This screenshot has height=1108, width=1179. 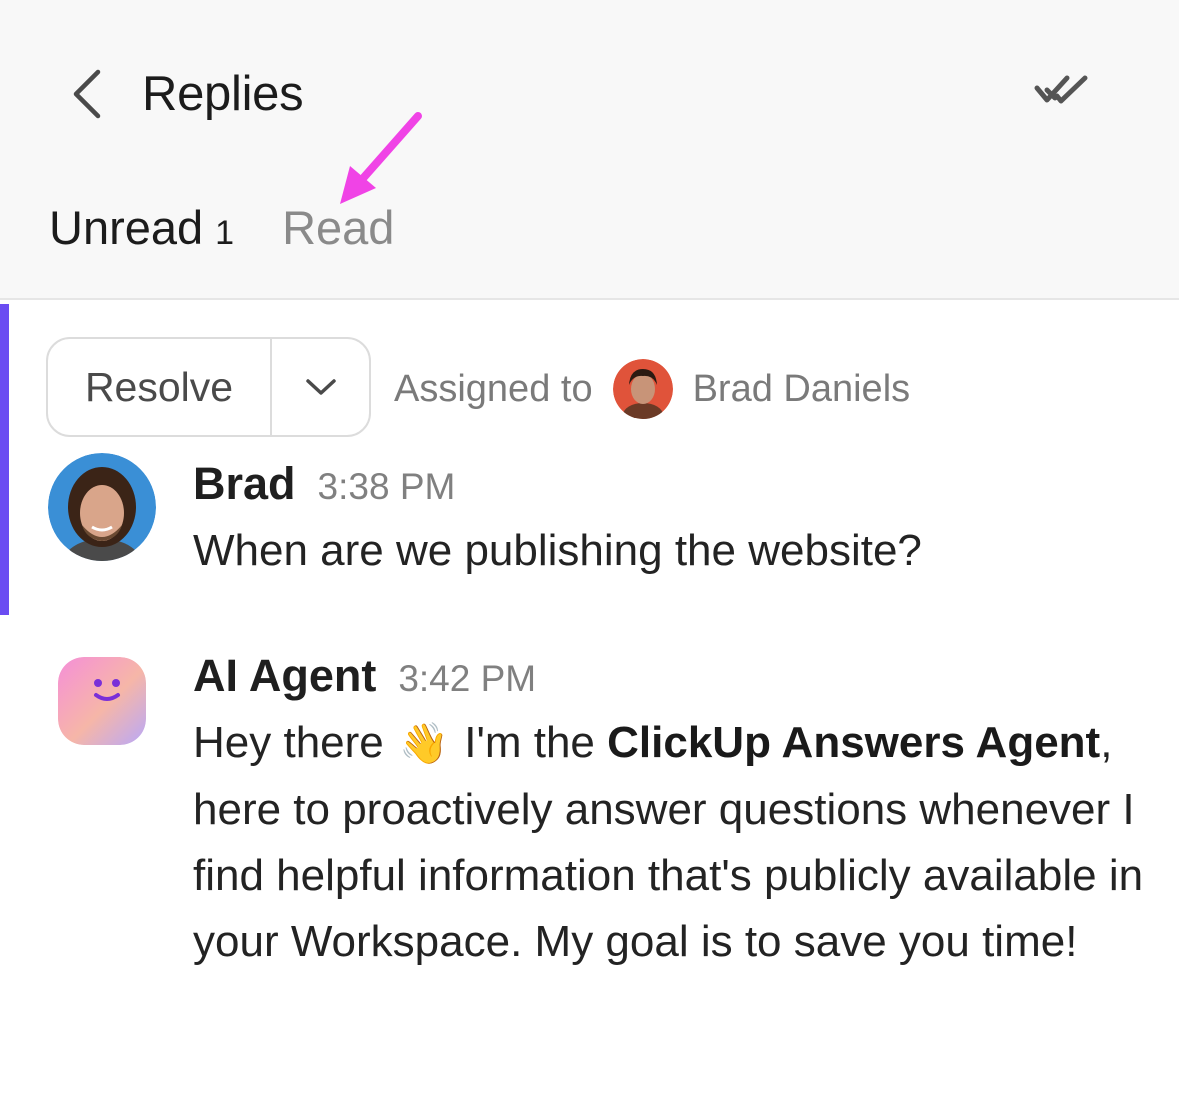 I want to click on assigned-label: Assigned to, so click(x=493, y=388).